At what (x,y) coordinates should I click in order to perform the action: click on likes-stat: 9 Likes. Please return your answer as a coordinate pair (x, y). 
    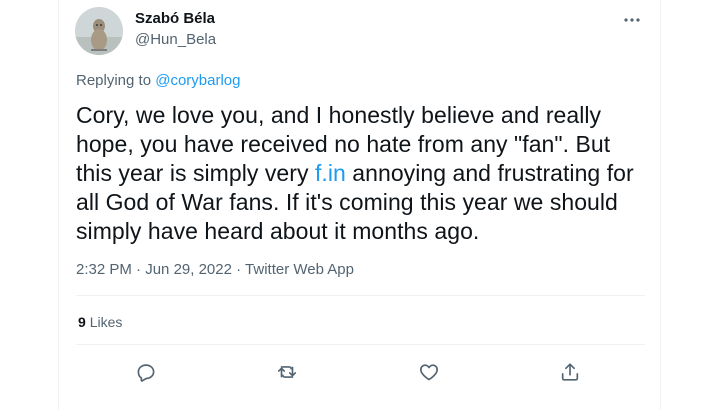
    Looking at the image, I should click on (100, 322).